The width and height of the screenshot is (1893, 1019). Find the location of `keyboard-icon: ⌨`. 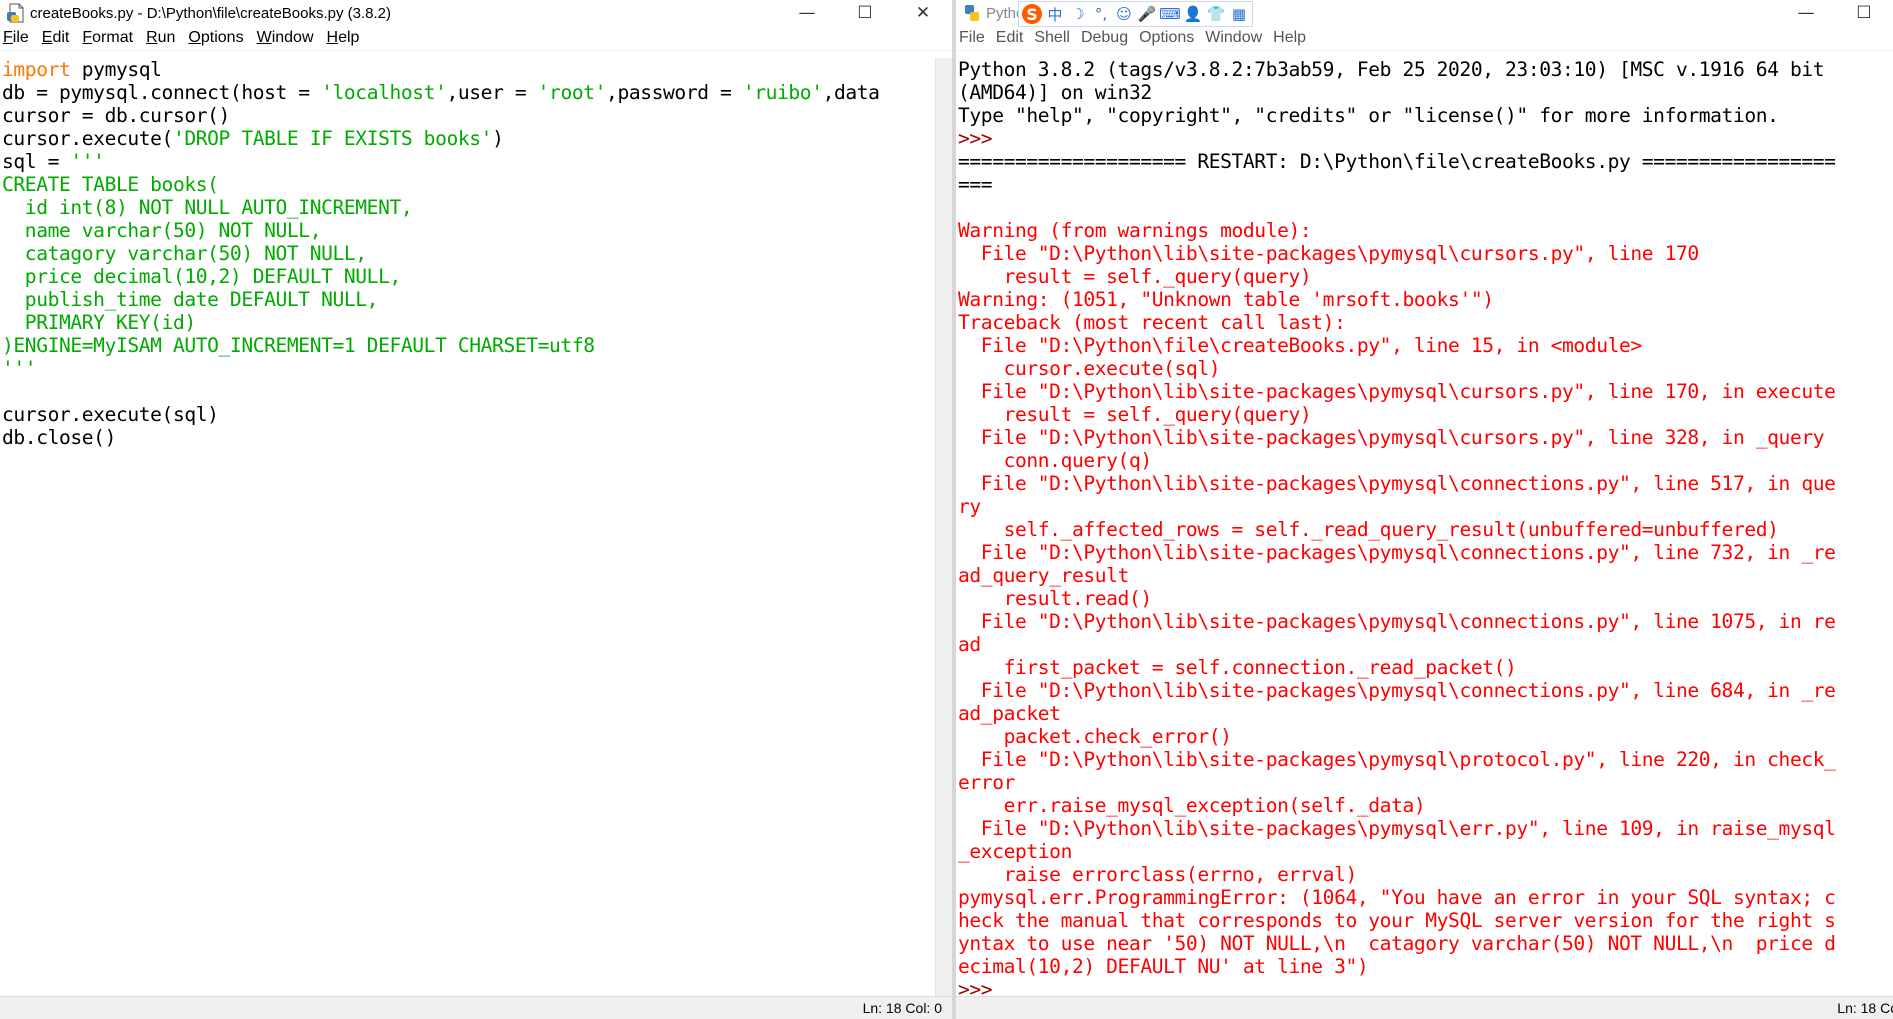

keyboard-icon: ⌨ is located at coordinates (1170, 14).